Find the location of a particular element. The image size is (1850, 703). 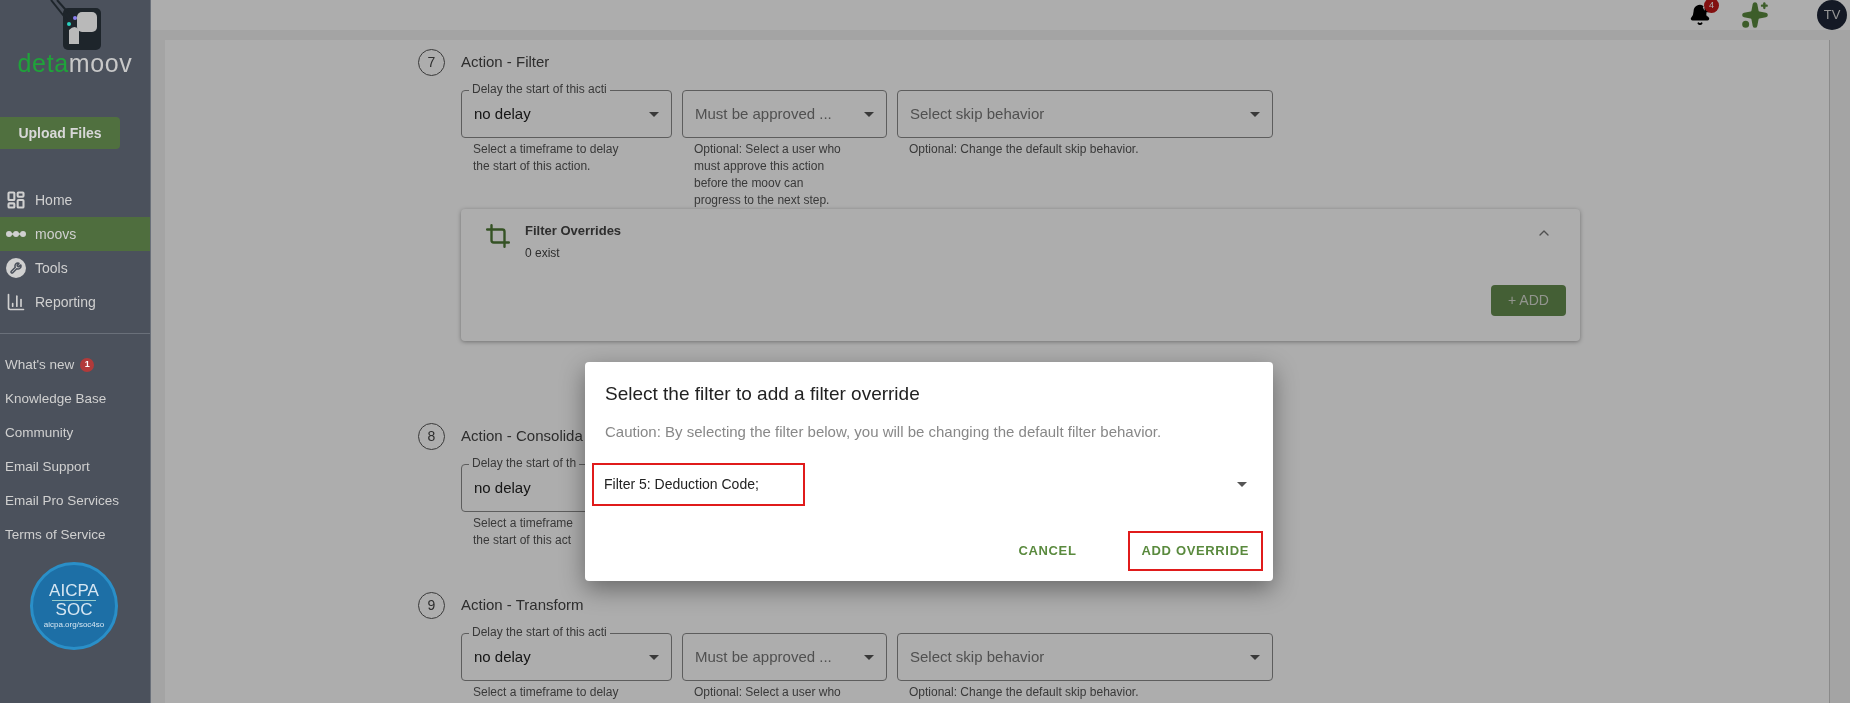

step-title: Action - Consolida is located at coordinates (522, 435).